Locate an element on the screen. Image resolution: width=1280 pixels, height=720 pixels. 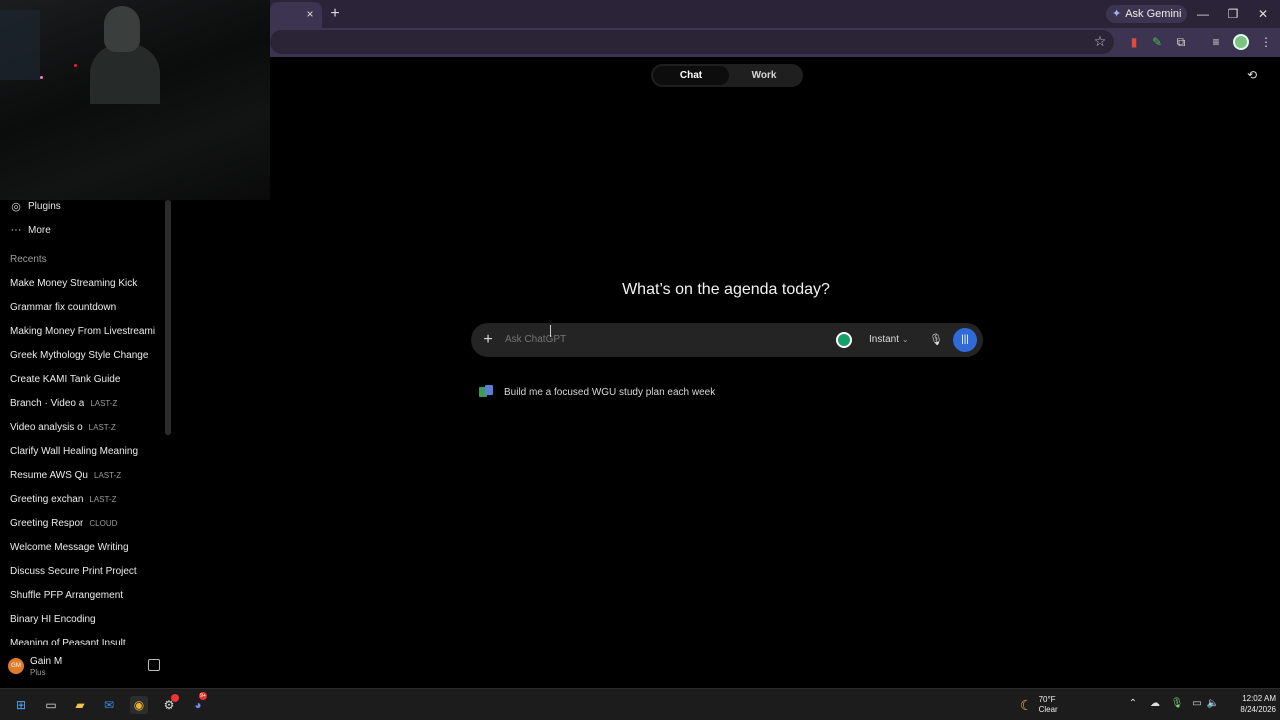
chat-composer: + Instant ⌄ 🎙 ||| is located at coordinates (727, 340).